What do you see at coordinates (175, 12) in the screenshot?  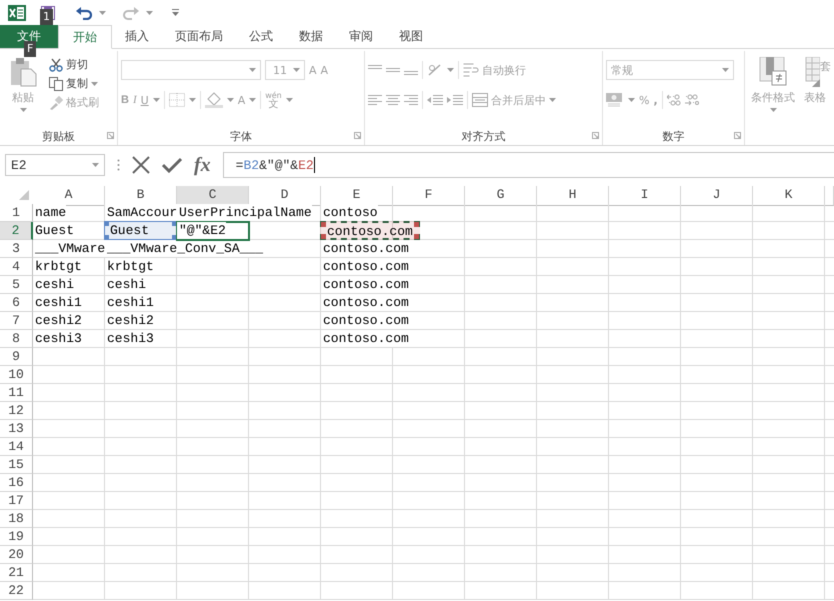 I see `customize-icon` at bounding box center [175, 12].